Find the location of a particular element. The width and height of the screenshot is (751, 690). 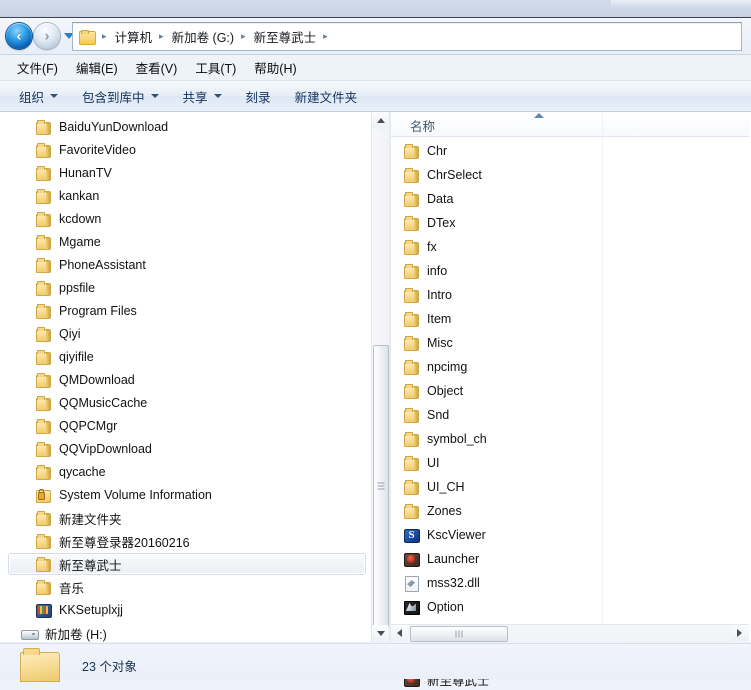

nav-item-label: kankan is located at coordinates (79, 196).